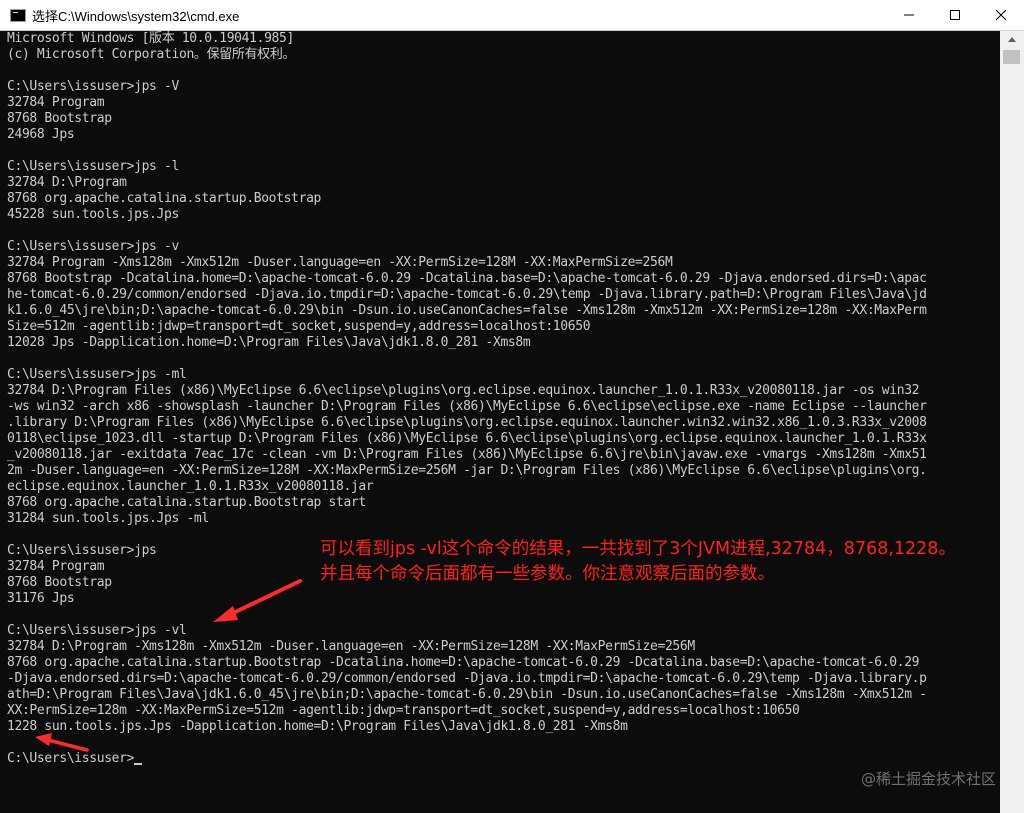 The height and width of the screenshot is (813, 1024). Describe the element at coordinates (136, 16) in the screenshot. I see `window-title: 选择C:\Windows\system32\cmd.exe` at that location.